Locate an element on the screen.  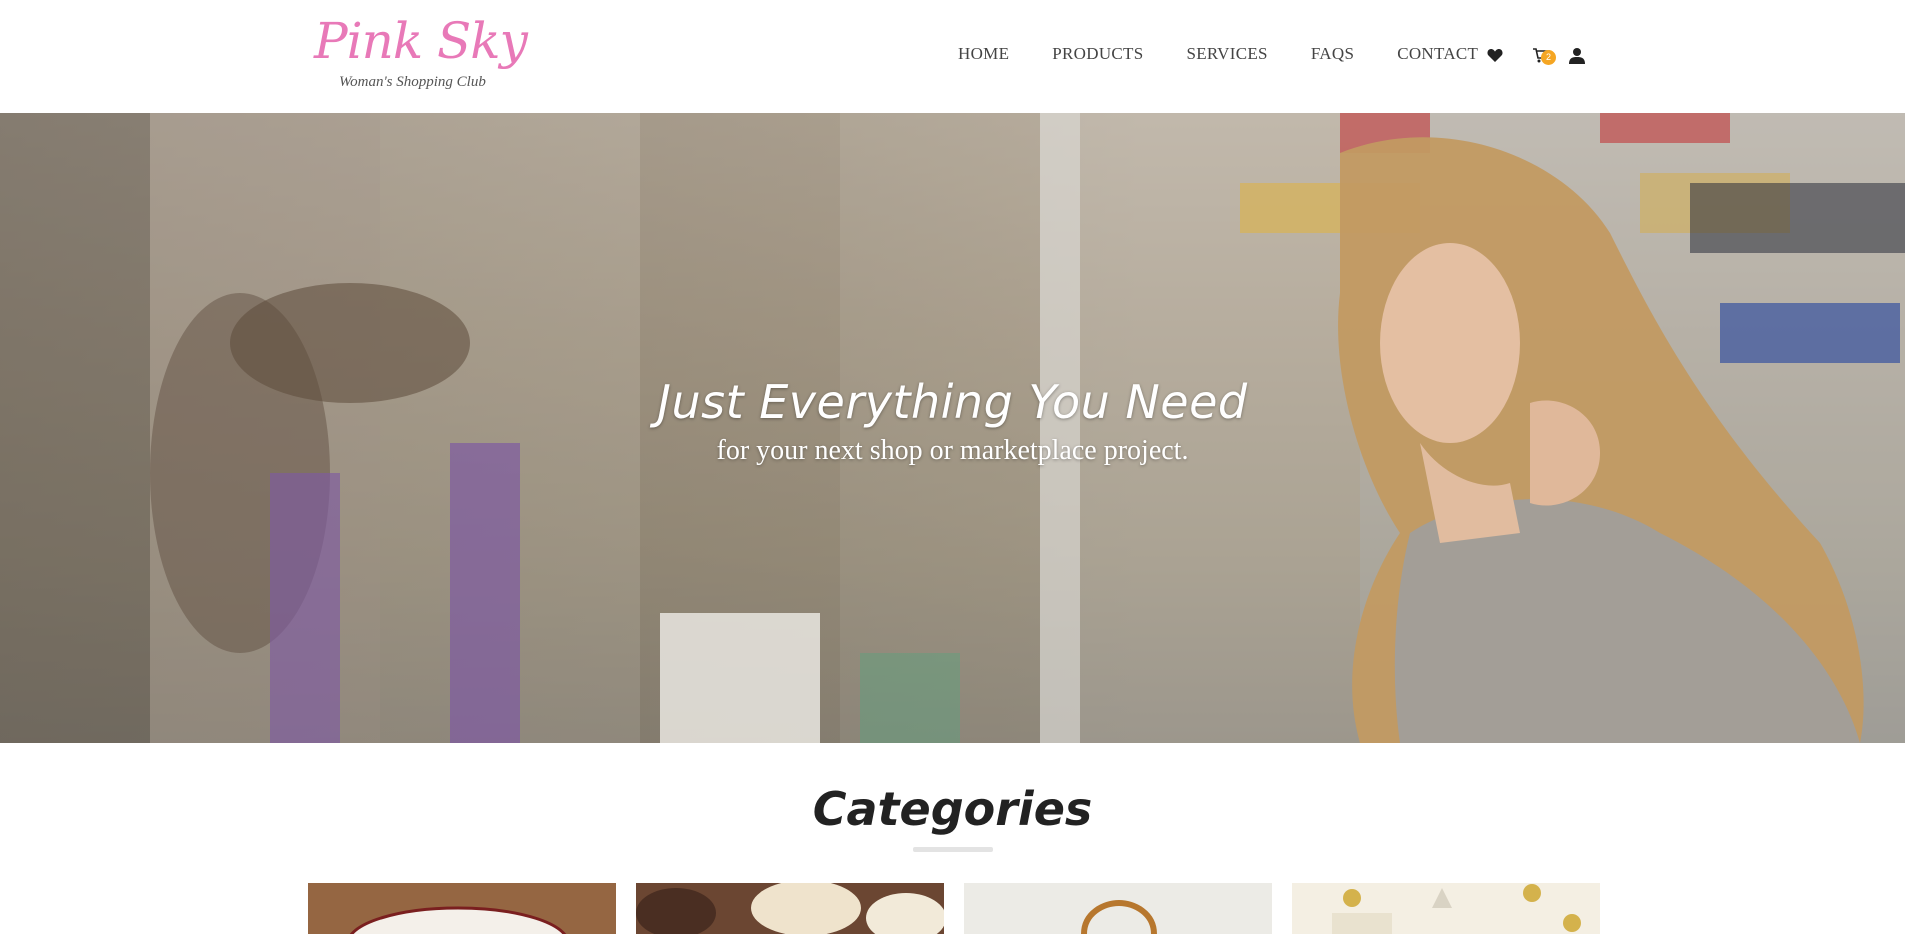
nav-link-services: SERVICES is located at coordinates (1226, 54).